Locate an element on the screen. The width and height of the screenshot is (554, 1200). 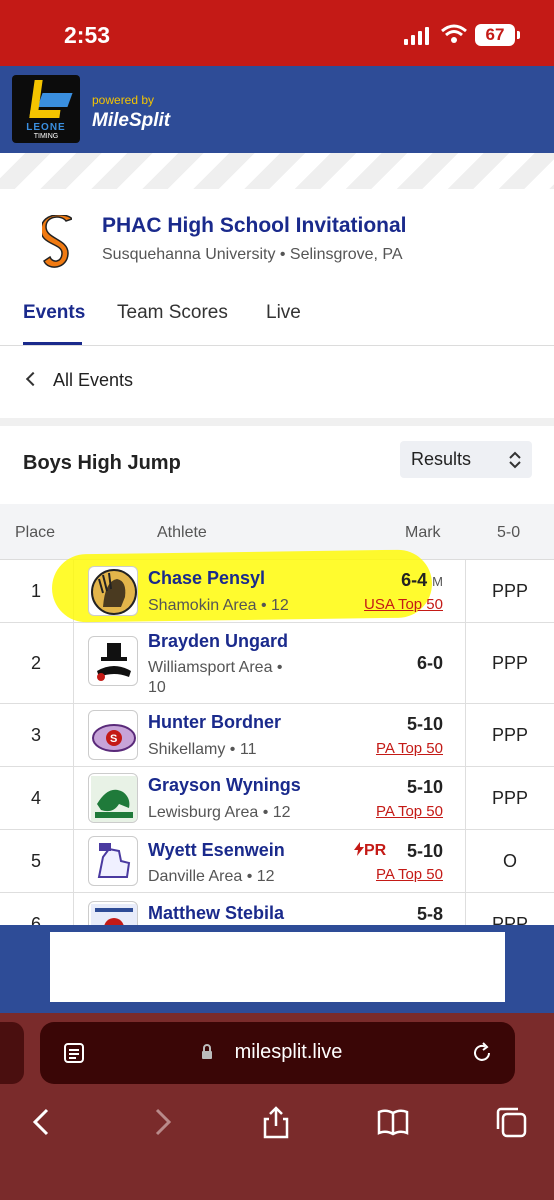
leone-timing-logo: LEONE TIMING is located at coordinates (46, 109).